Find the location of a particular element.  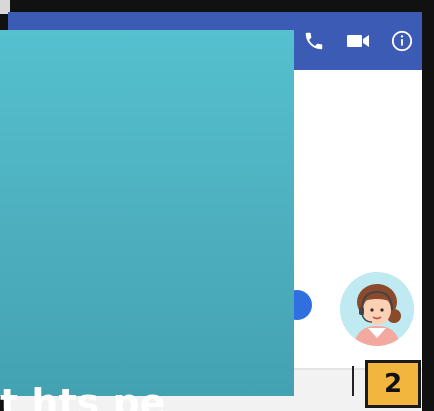

video-camera-icon is located at coordinates (358, 41).